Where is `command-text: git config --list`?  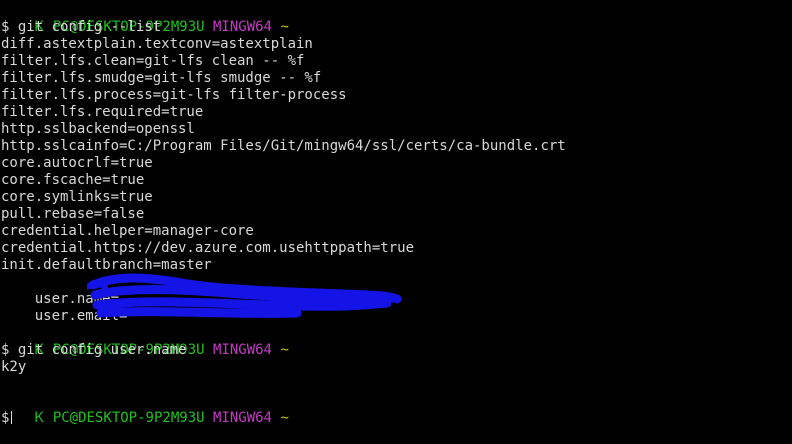
command-text: git config --list is located at coordinates (89, 27).